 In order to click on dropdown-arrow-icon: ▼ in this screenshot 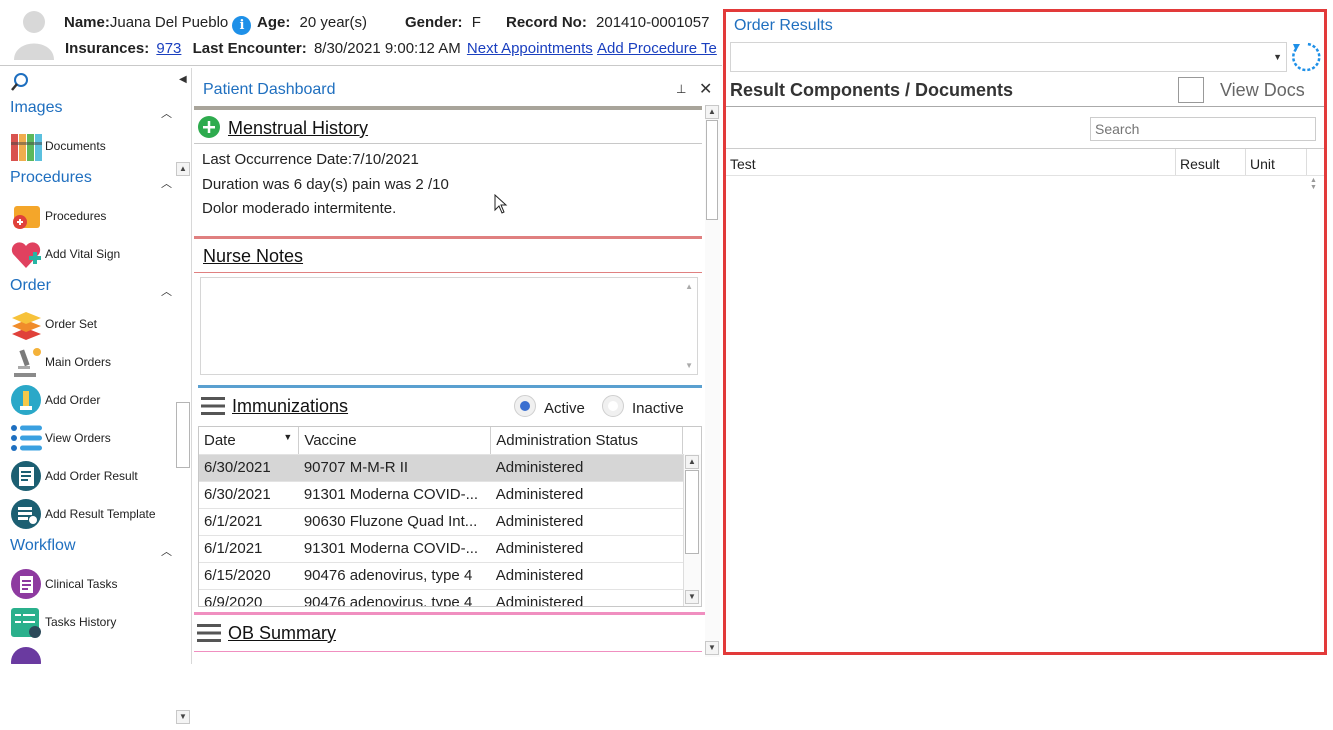, I will do `click(1277, 57)`.